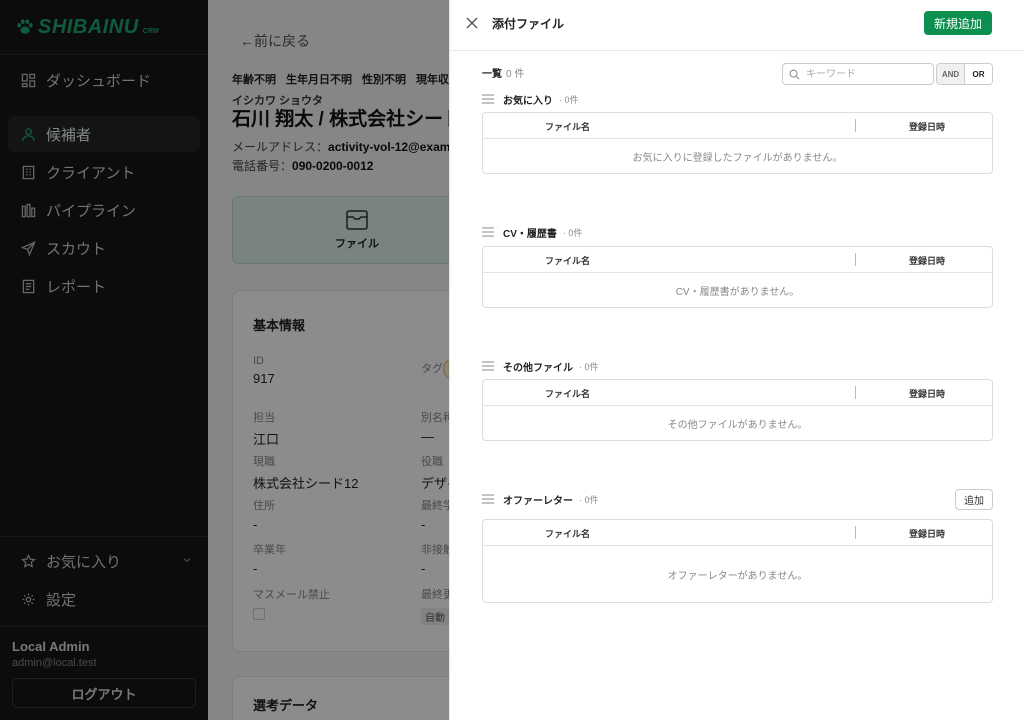  I want to click on logic-toggle: AND OR, so click(964, 74).